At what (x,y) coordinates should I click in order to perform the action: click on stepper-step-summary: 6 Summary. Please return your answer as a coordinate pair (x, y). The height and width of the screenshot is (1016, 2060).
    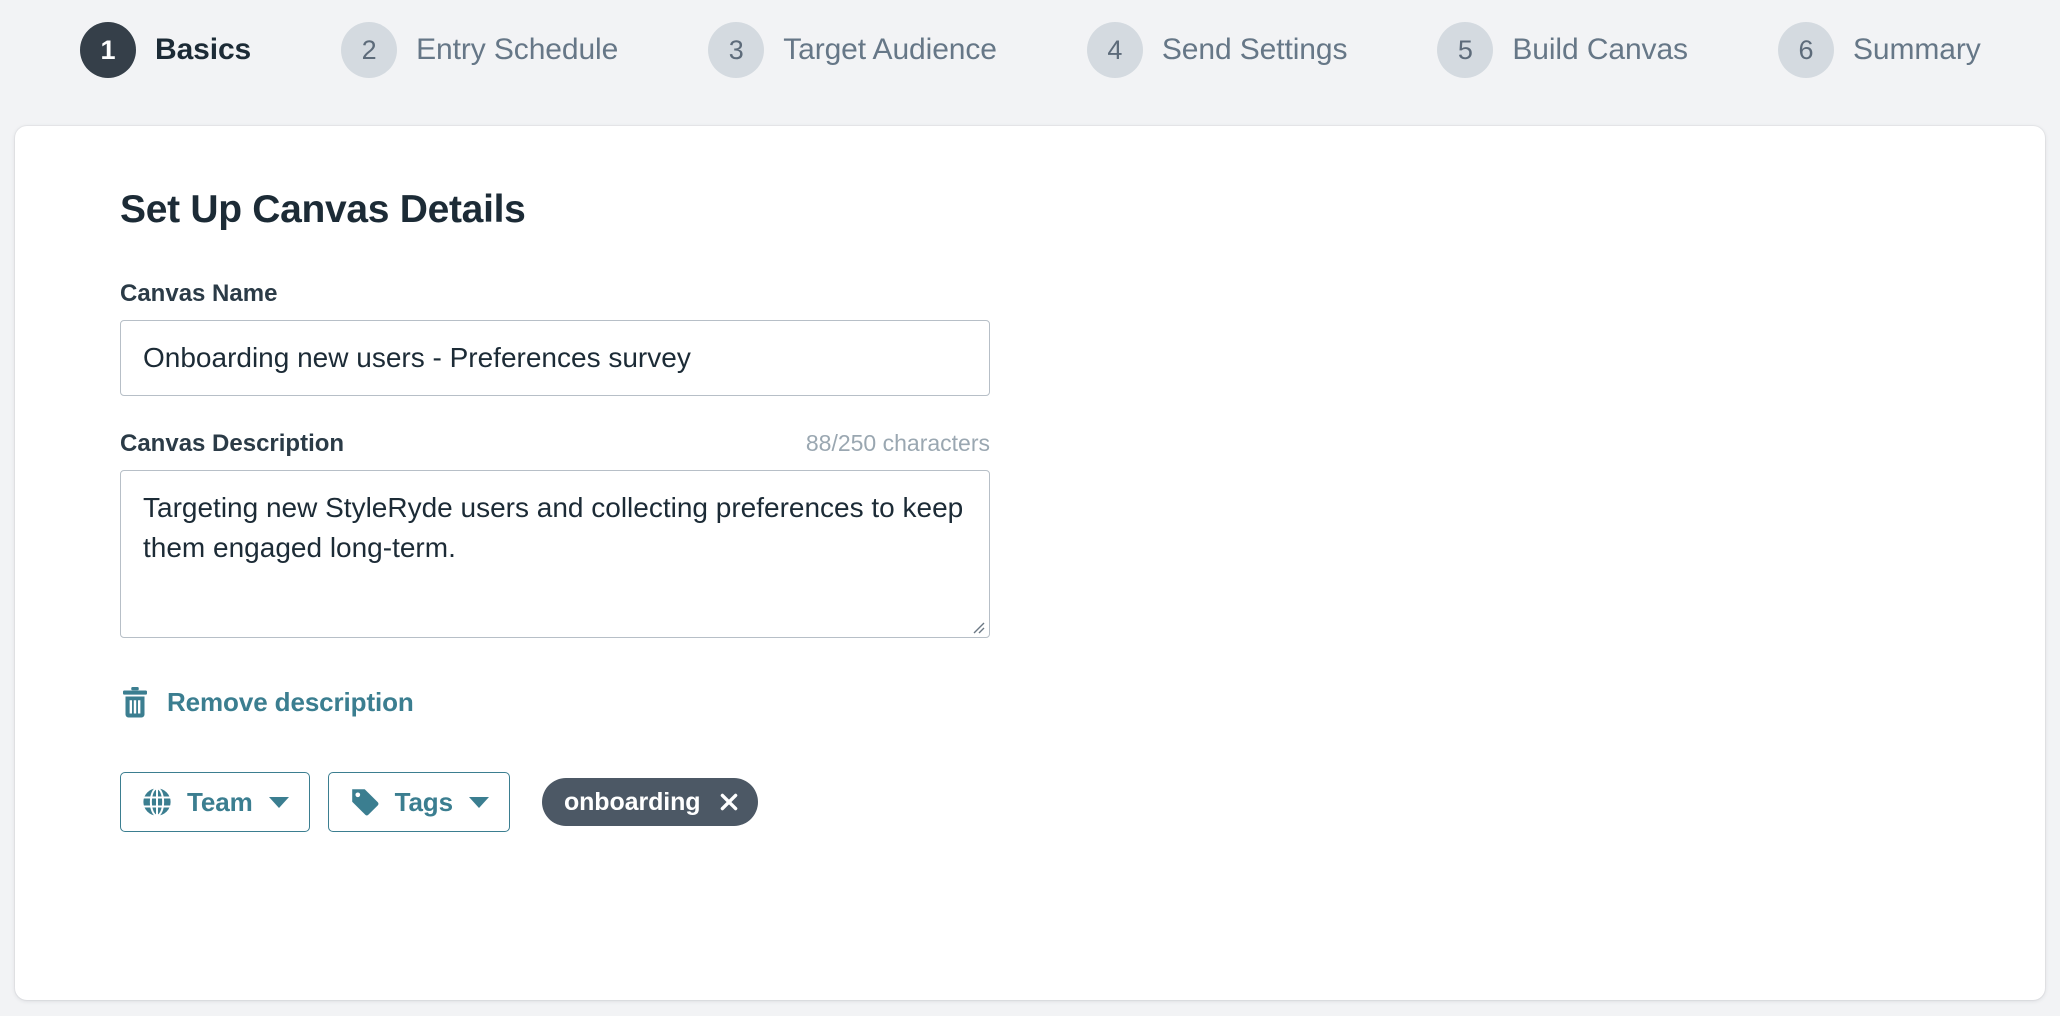
    Looking at the image, I should click on (1879, 50).